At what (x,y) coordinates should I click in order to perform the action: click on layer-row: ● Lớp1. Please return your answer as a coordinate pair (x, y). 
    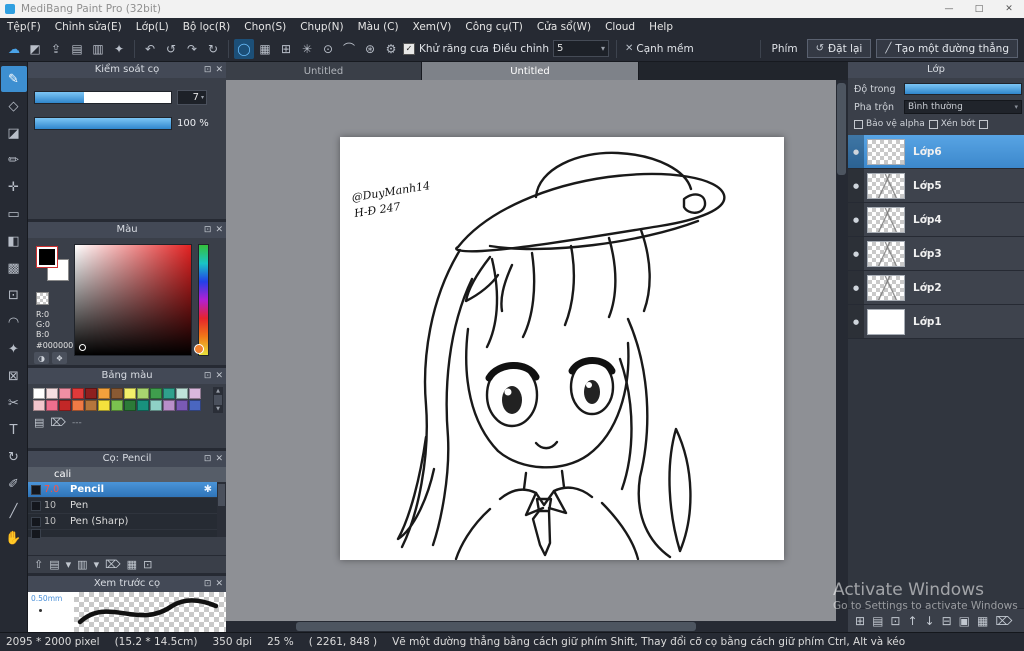
    Looking at the image, I should click on (936, 322).